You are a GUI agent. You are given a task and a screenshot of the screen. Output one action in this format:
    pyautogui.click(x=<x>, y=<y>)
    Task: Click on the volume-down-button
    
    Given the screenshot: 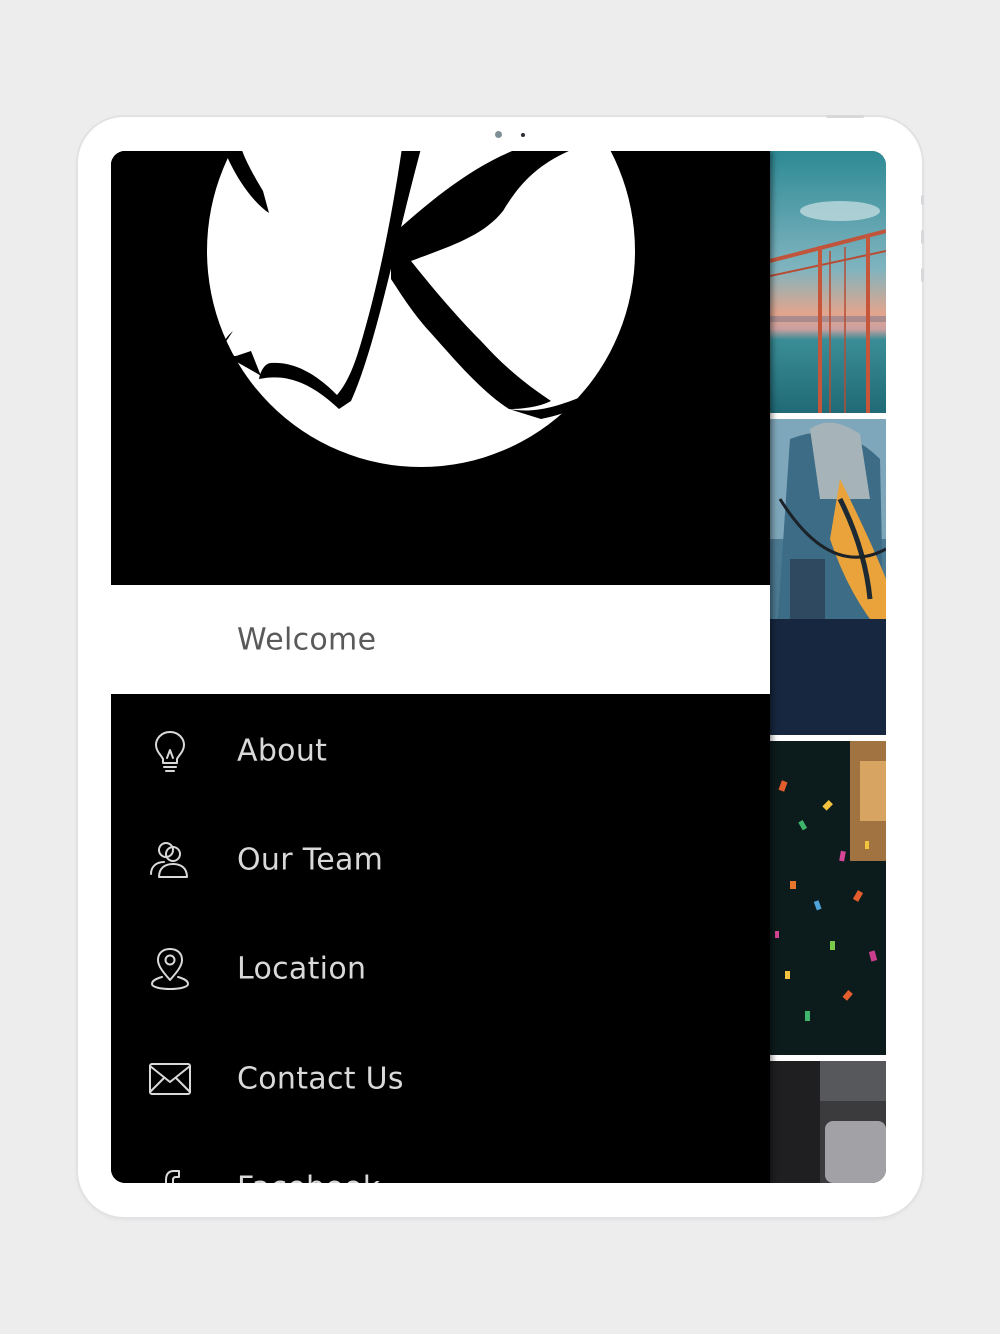 What is the action you would take?
    pyautogui.click(x=922, y=275)
    